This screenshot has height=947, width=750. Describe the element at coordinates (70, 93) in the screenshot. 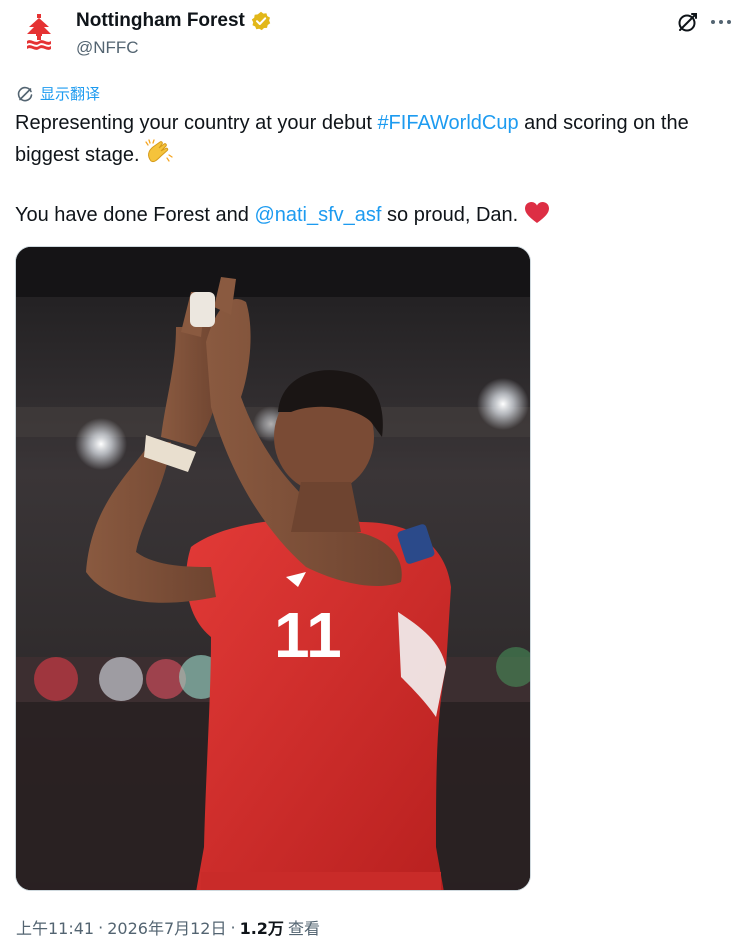

I see `translate-label: 显示翻译` at that location.